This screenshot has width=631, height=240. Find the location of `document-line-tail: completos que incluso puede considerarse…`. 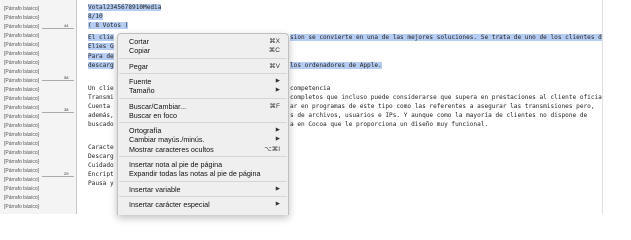

document-line-tail: completos que incluso puede considerarse… is located at coordinates (450, 97).